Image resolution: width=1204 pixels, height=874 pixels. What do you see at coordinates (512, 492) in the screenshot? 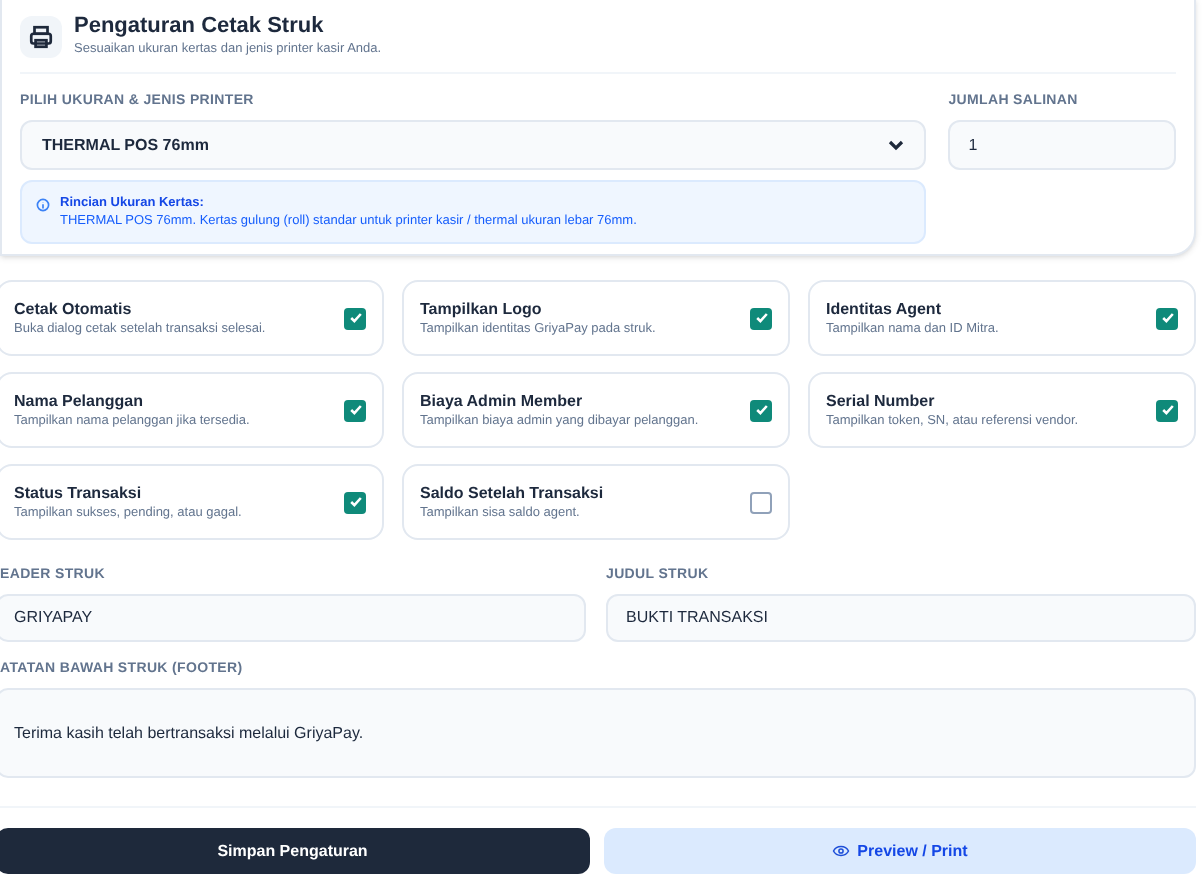
I see `option-title: Saldo Setelah Transaksi` at bounding box center [512, 492].